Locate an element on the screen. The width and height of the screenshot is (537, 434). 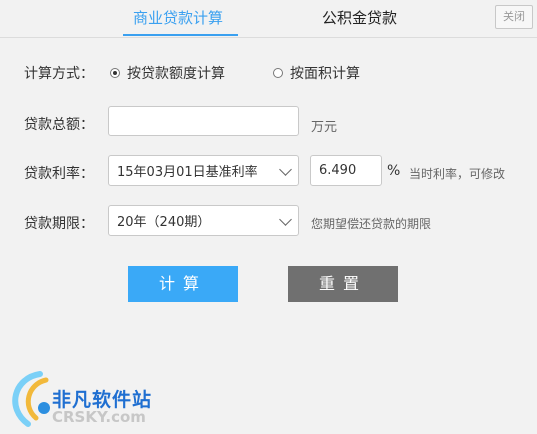
rate-unit: % is located at coordinates (394, 171).